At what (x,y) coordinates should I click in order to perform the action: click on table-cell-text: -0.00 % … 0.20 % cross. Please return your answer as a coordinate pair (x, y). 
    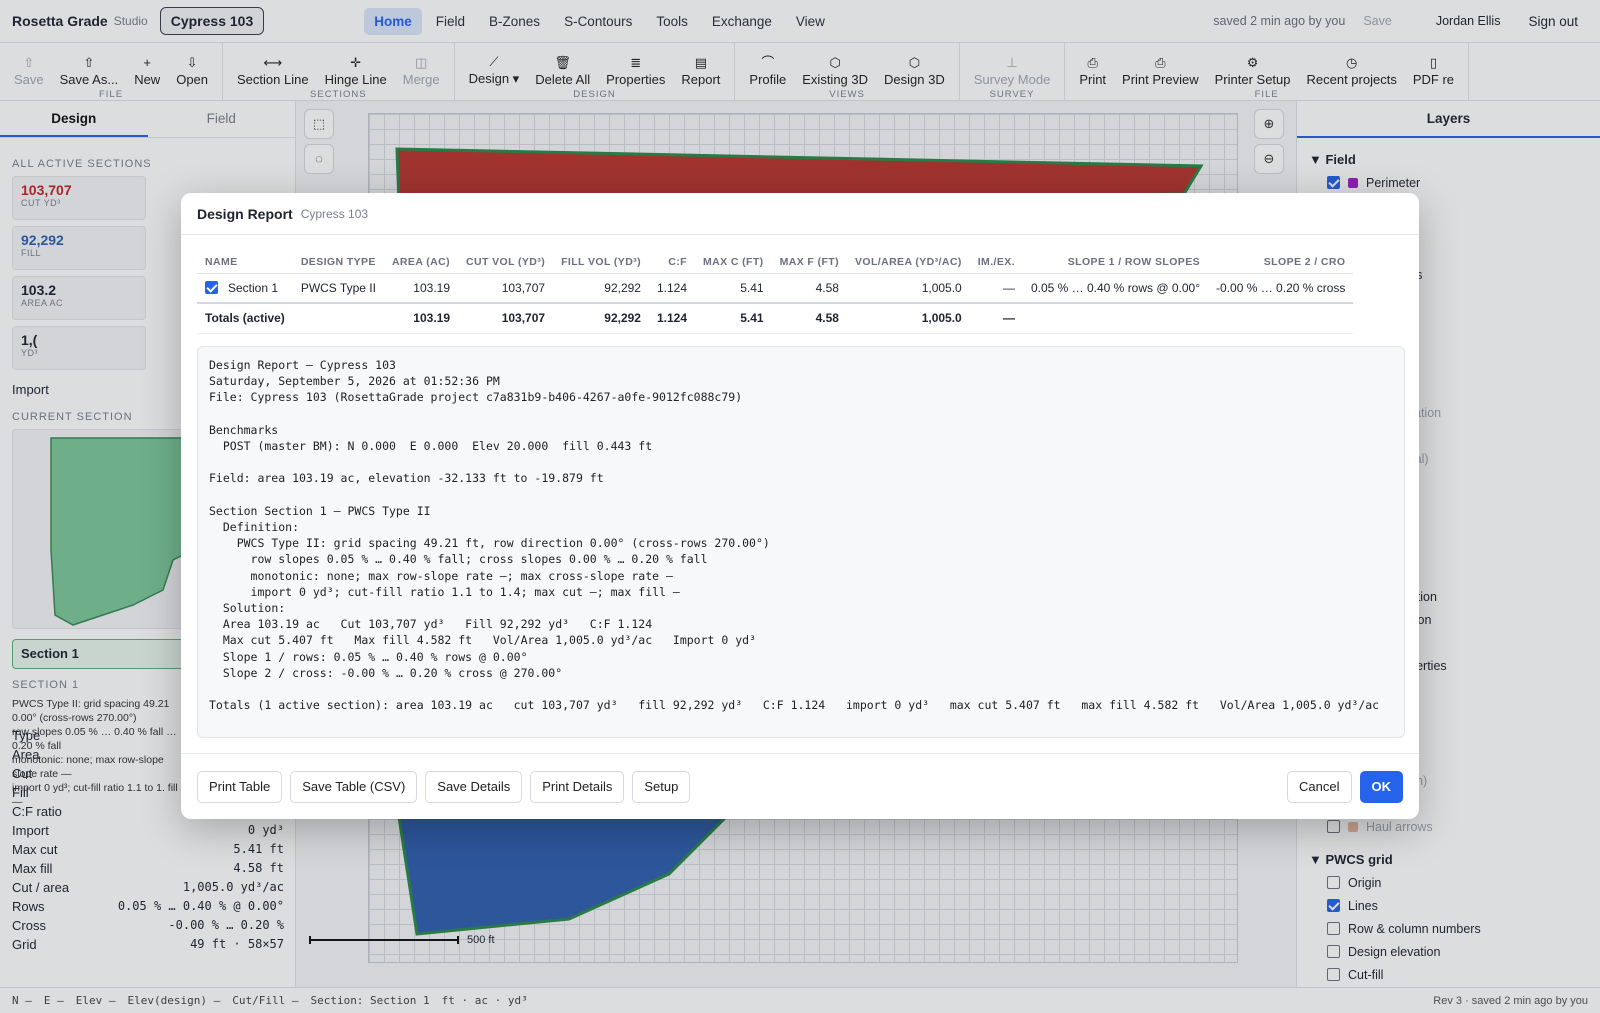
    Looking at the image, I should click on (1281, 287).